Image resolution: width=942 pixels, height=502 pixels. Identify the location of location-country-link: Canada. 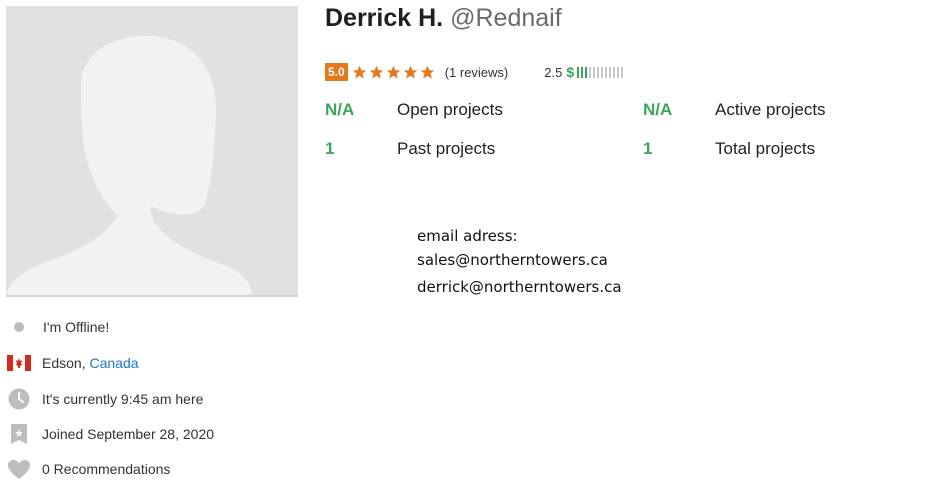
(113, 363).